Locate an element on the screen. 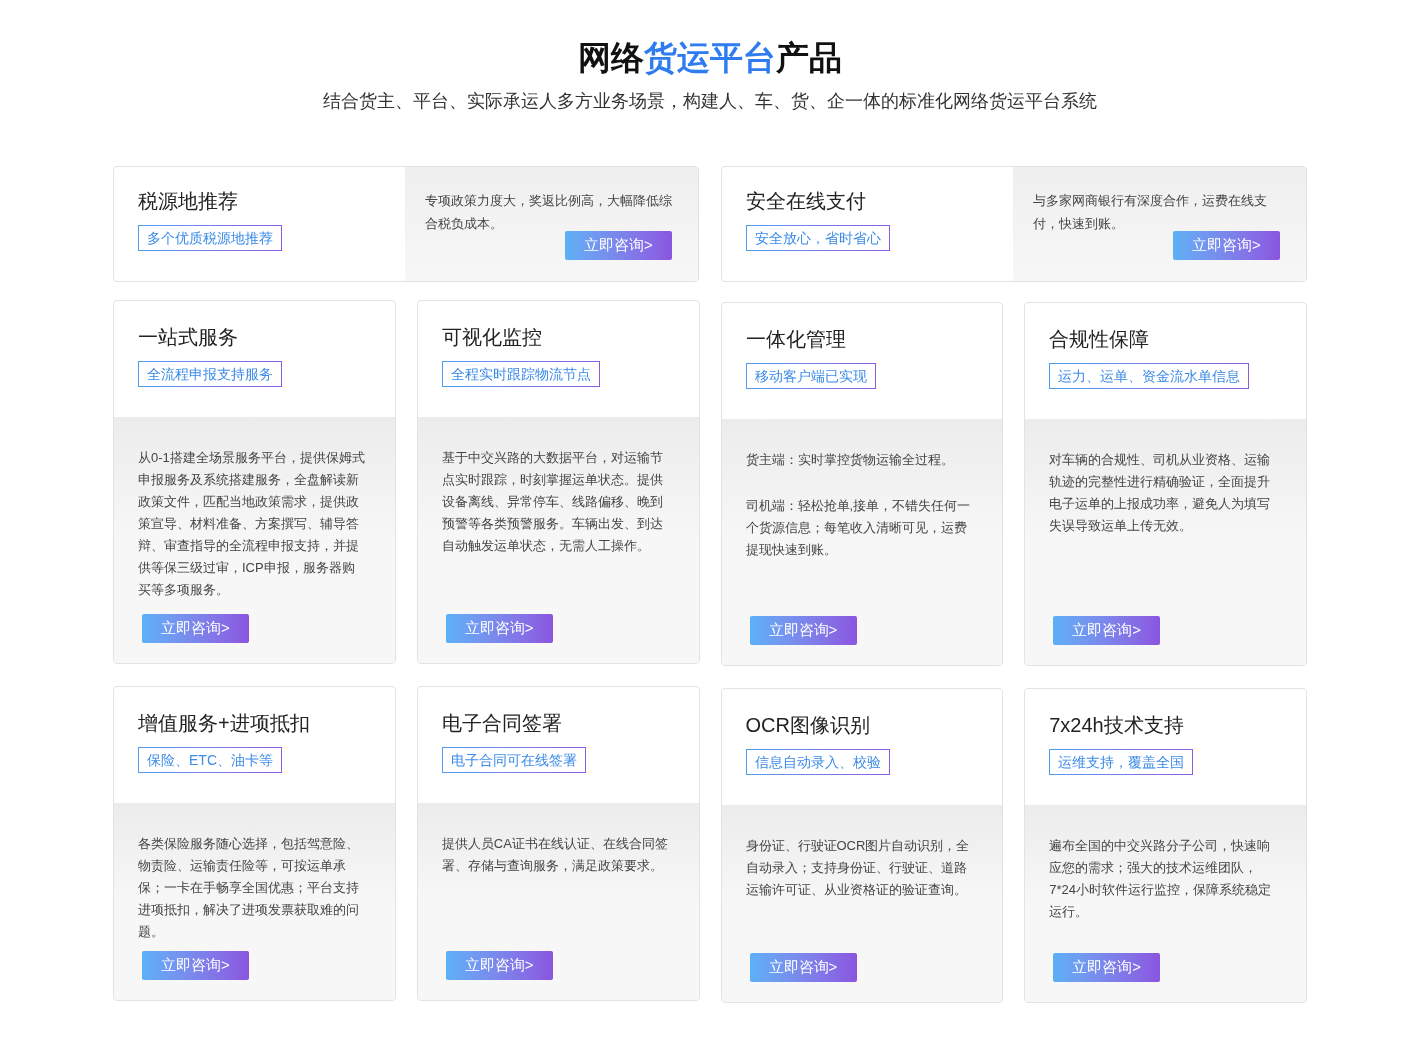  tag-label: 运维支持，覆盖全国 is located at coordinates (1121, 762).